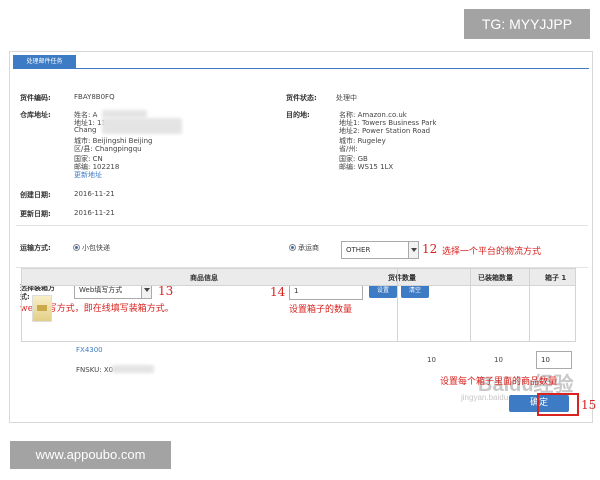  Describe the element at coordinates (85, 130) in the screenshot. I see `warehouse-line-address2: Chang` at that location.